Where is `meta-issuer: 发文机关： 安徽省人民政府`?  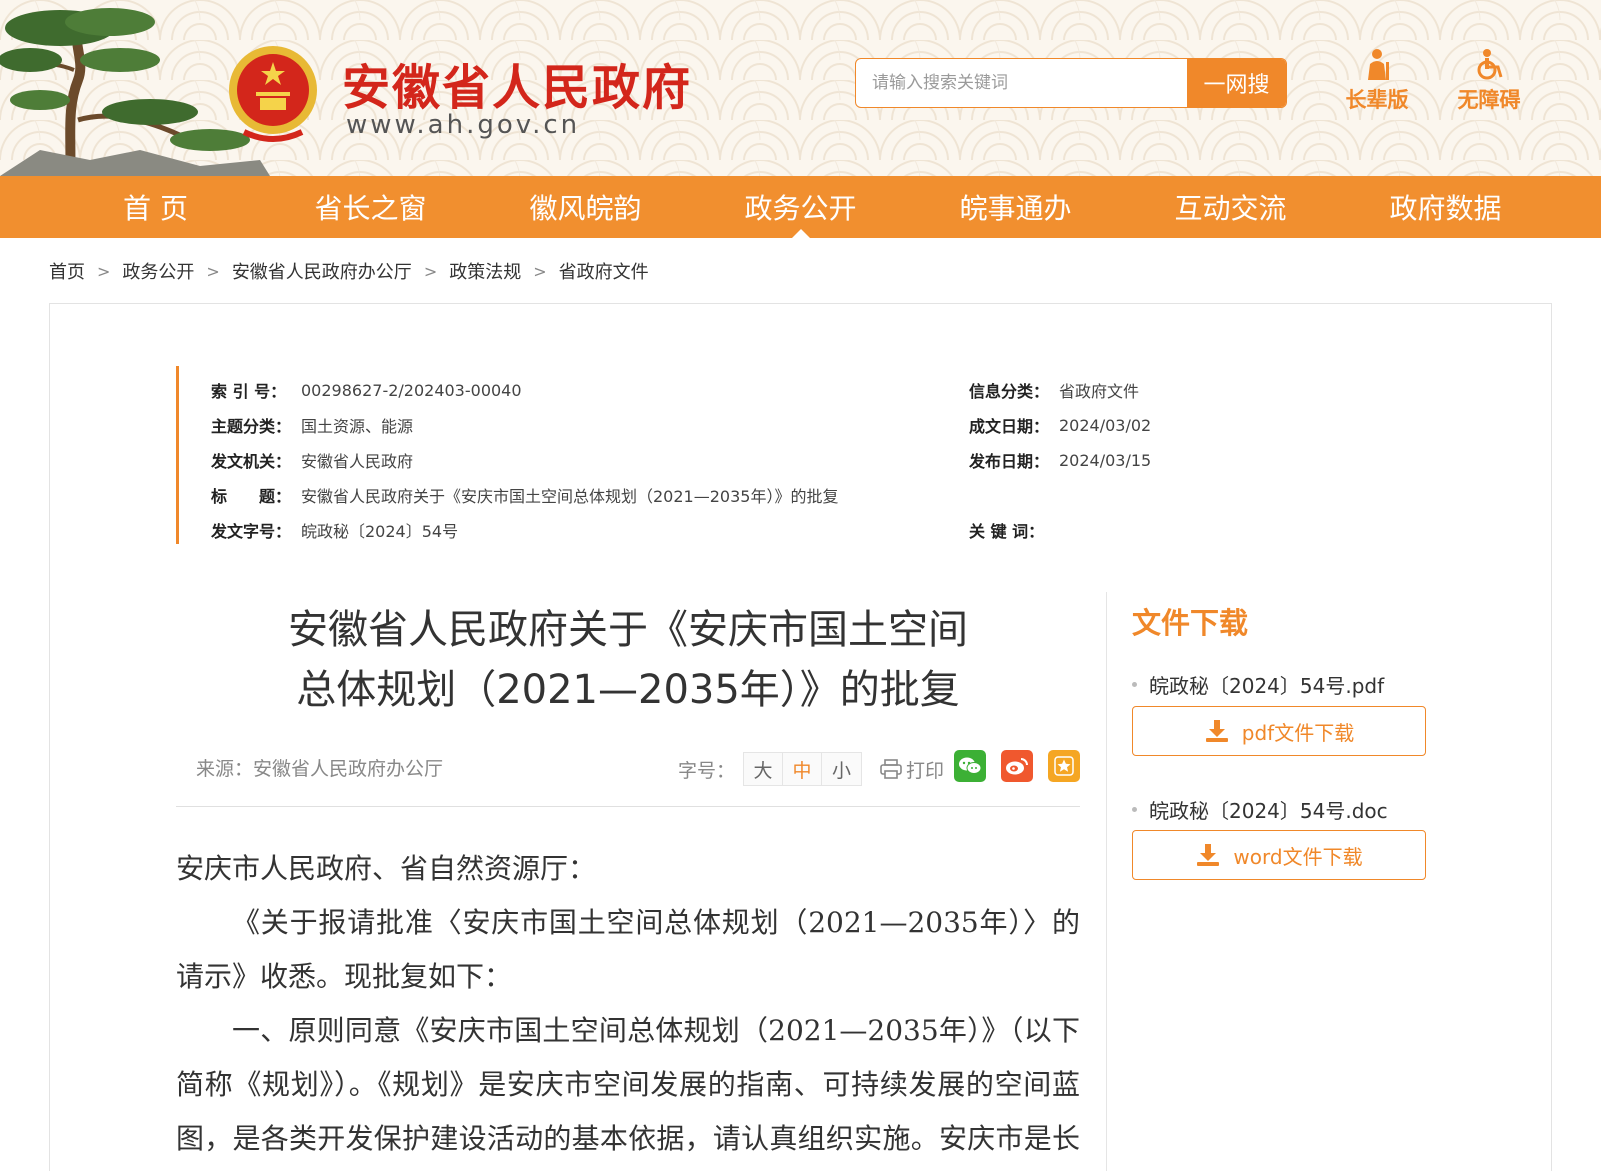
meta-issuer: 发文机关： 安徽省人民政府 is located at coordinates (312, 461).